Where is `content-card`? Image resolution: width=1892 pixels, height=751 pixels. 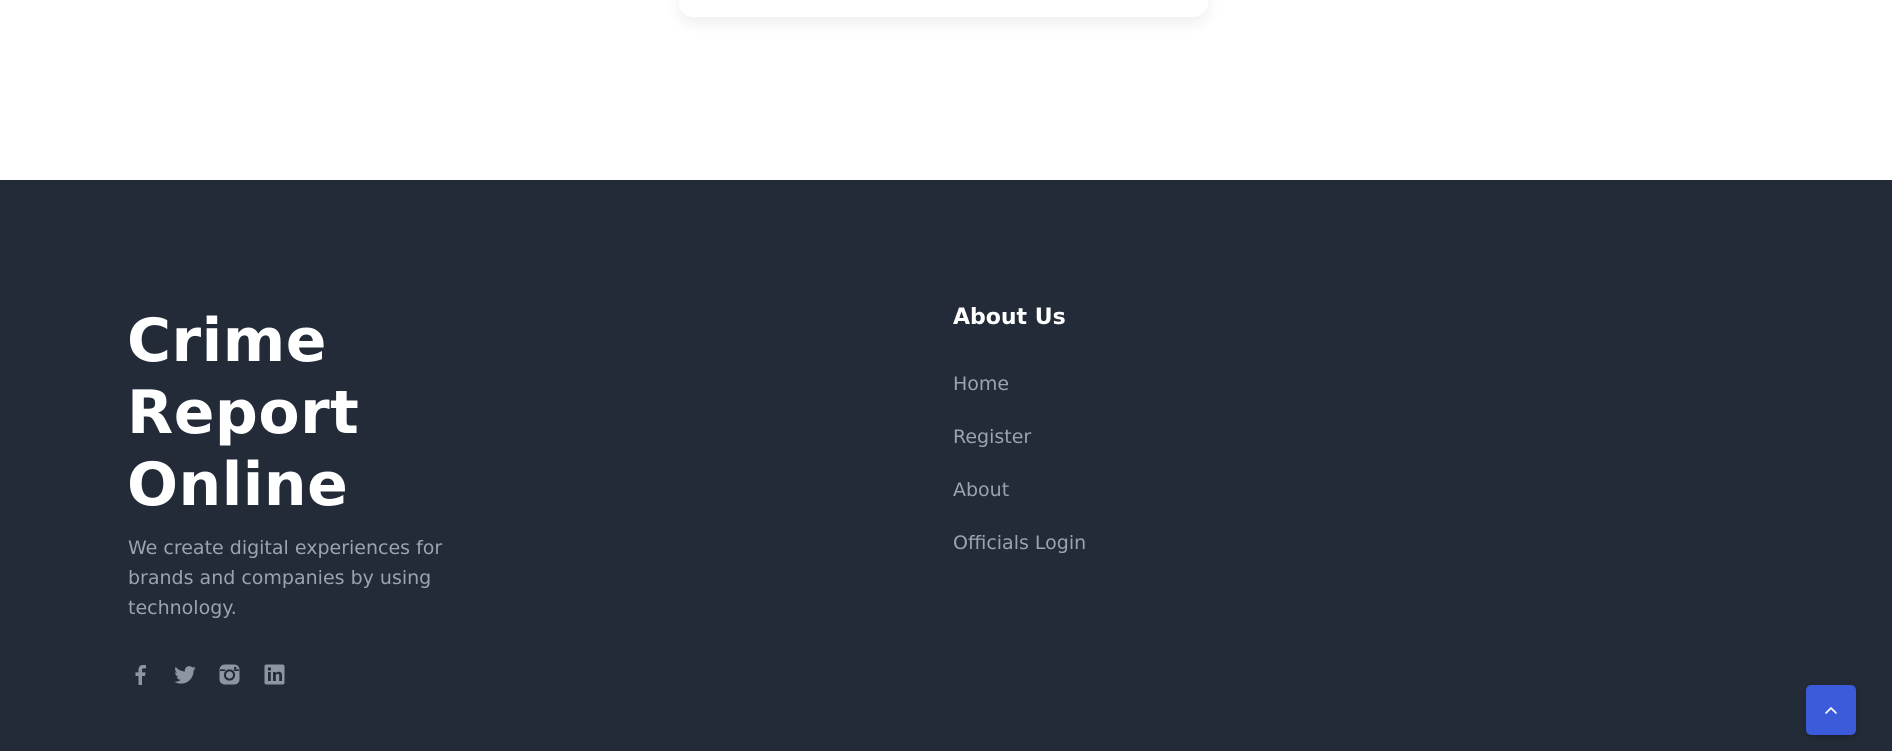 content-card is located at coordinates (943, 8).